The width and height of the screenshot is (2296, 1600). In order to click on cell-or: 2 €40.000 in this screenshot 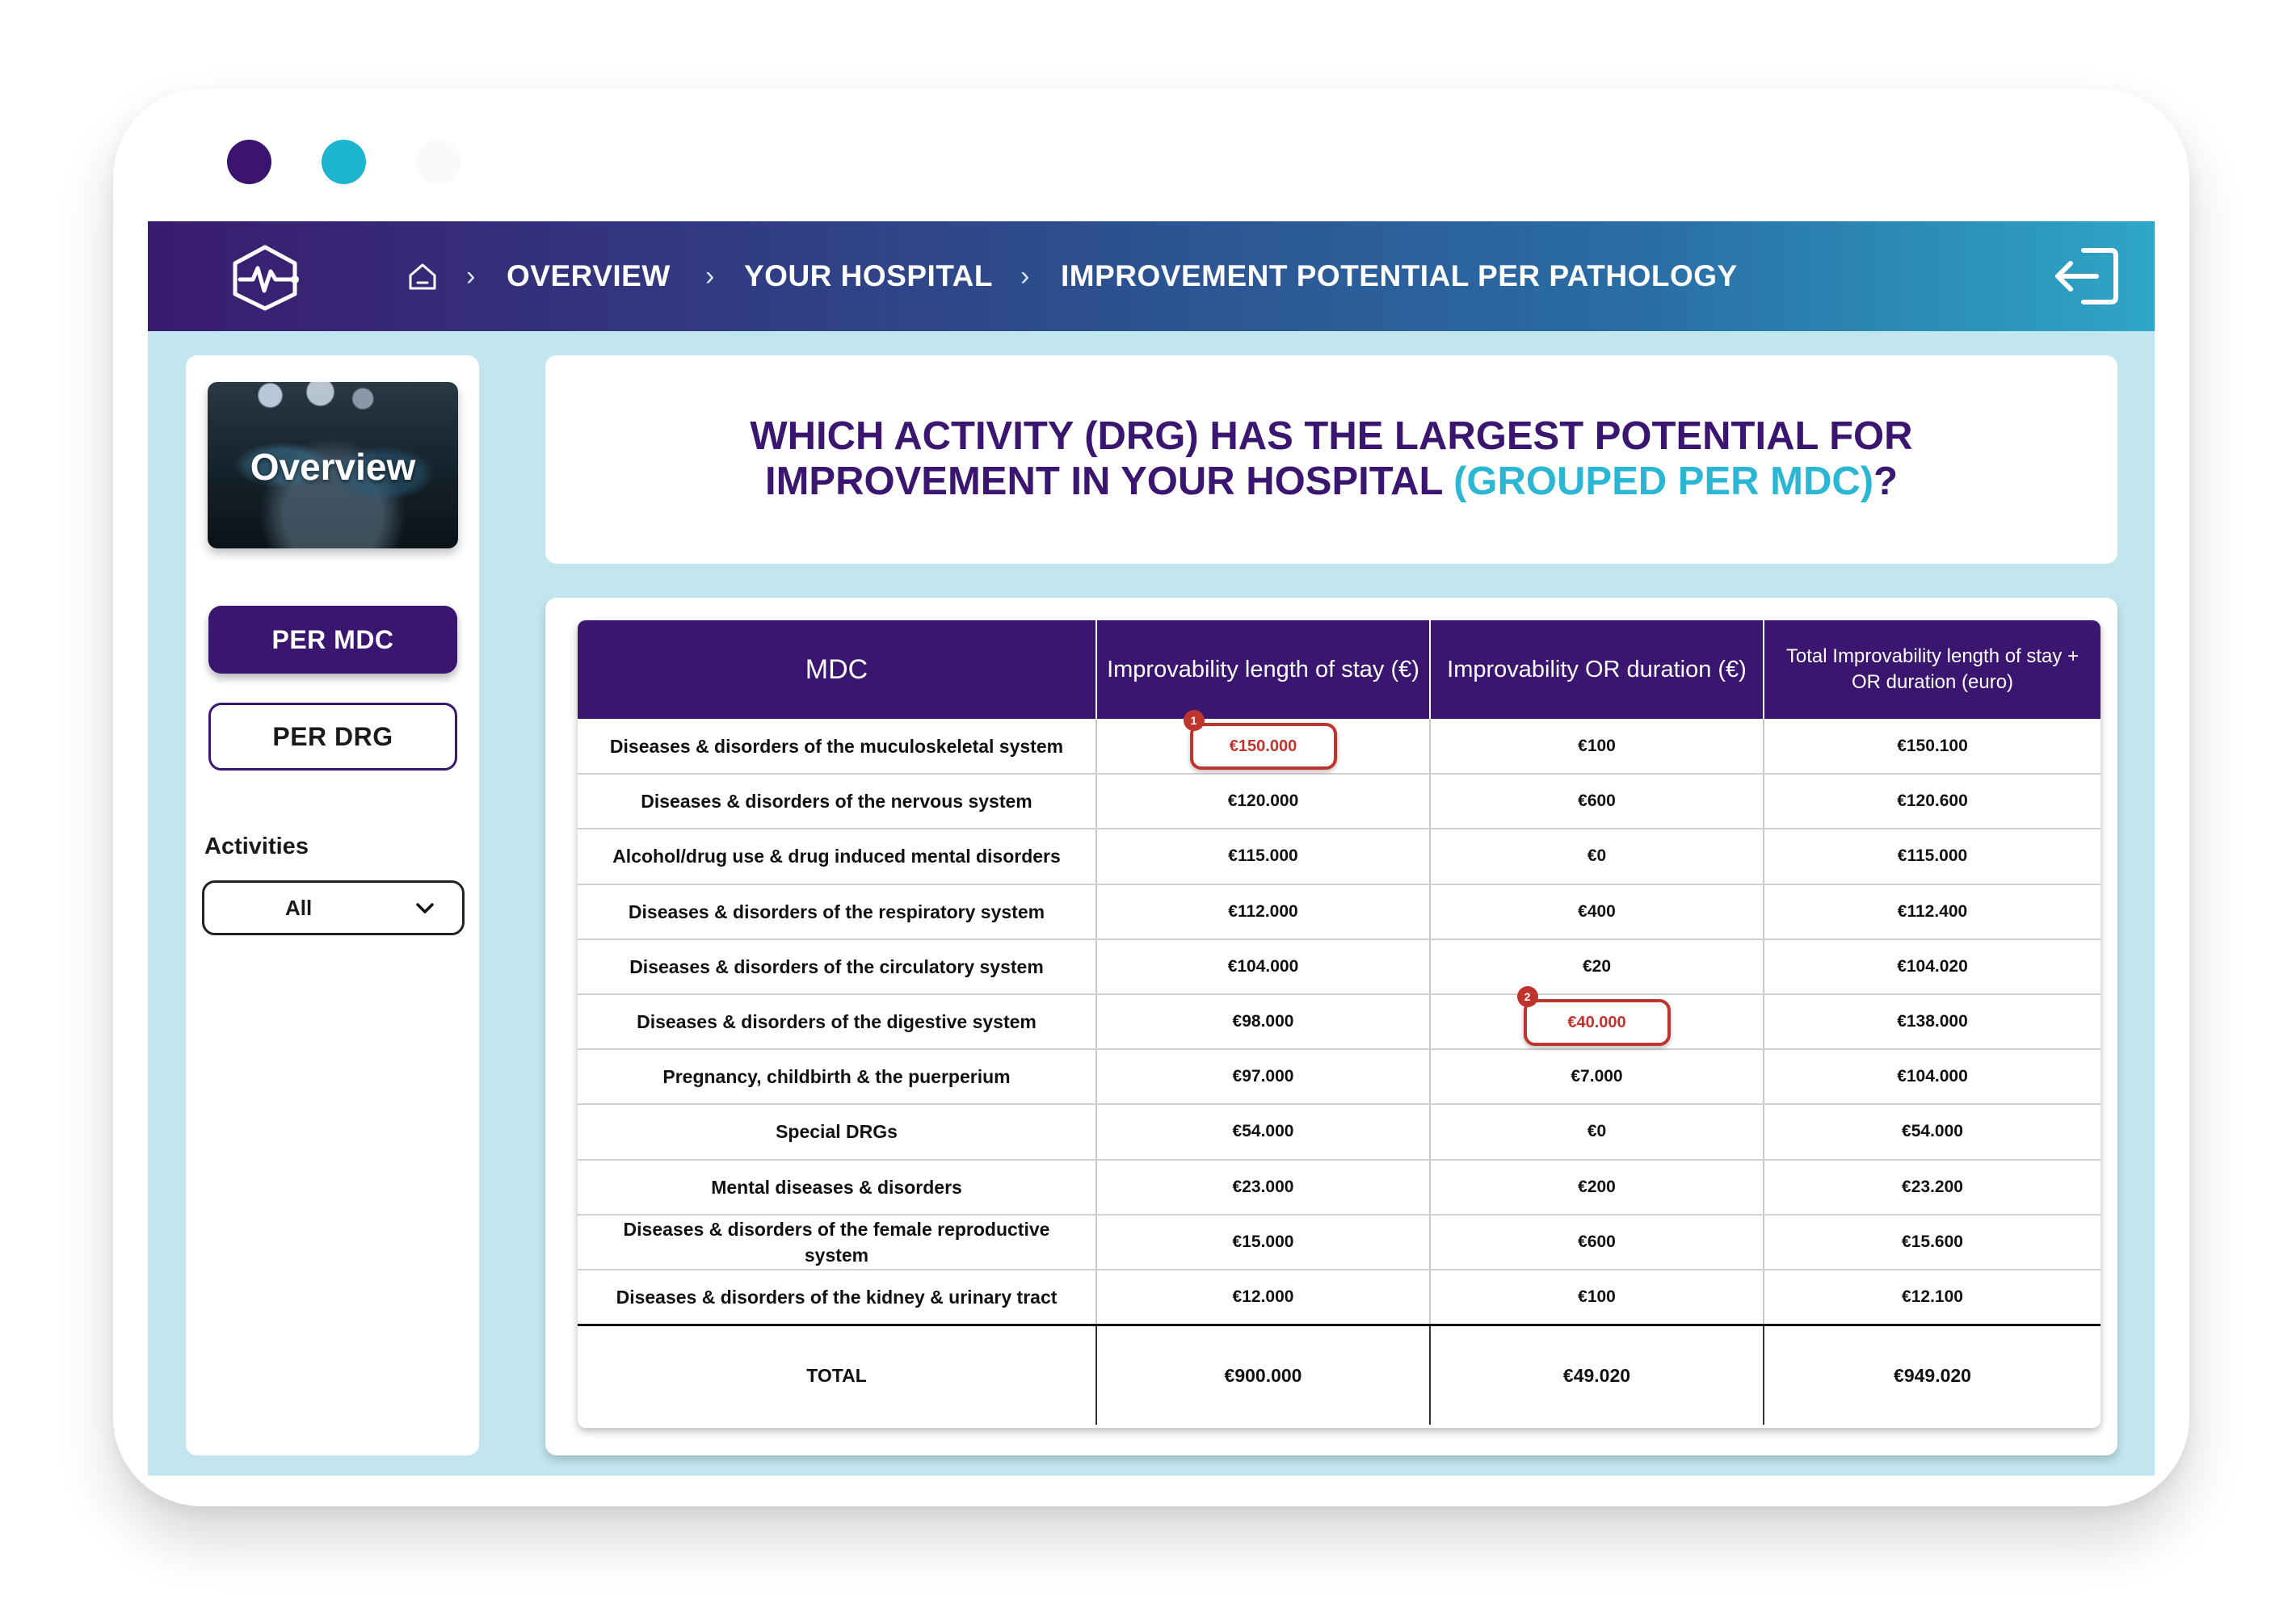, I will do `click(1597, 1018)`.